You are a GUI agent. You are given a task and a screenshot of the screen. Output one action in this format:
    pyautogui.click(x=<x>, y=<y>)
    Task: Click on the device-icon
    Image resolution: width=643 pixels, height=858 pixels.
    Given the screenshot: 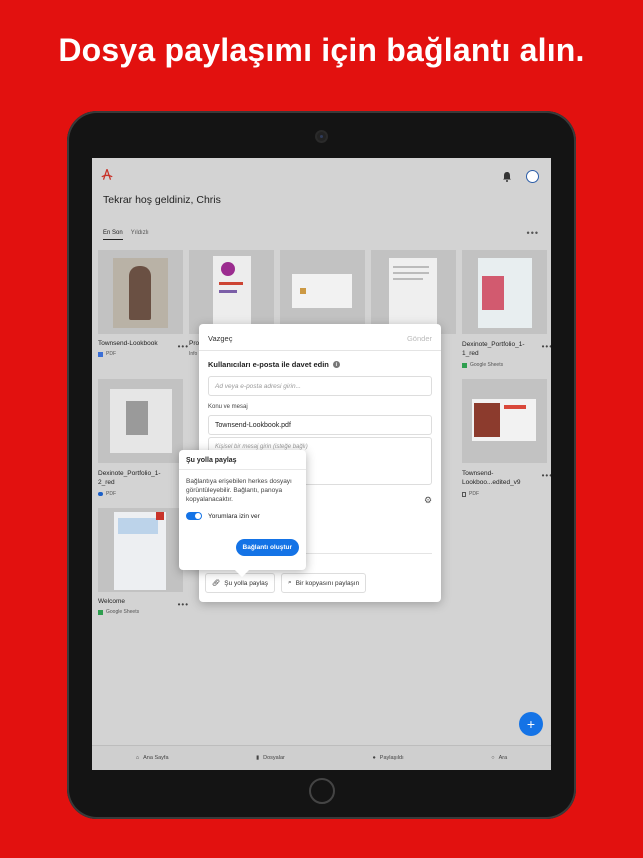 What is the action you would take?
    pyautogui.click(x=464, y=494)
    